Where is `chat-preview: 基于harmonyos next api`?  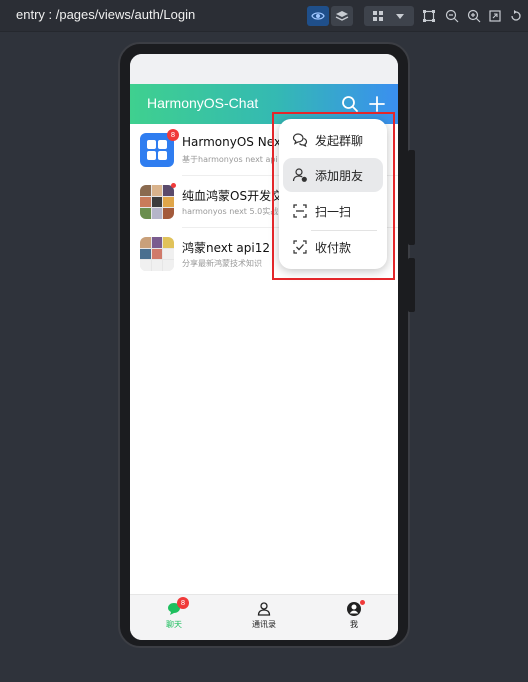 chat-preview: 基于harmonyos next api is located at coordinates (230, 159).